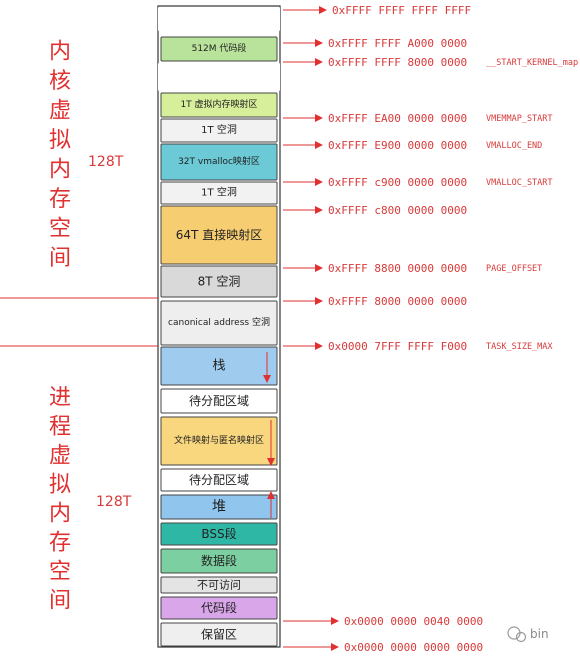 Image resolution: width=580 pixels, height=657 pixels. What do you see at coordinates (519, 347) in the screenshot?
I see `address-symbol: TASK_SIZE_MAX` at bounding box center [519, 347].